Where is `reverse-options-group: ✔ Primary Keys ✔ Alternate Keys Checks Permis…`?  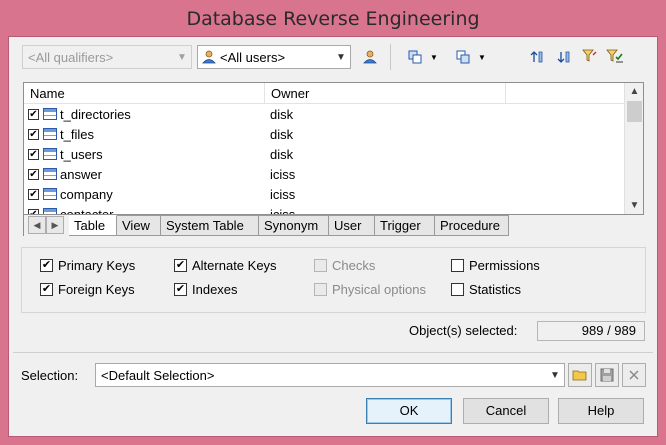 reverse-options-group: ✔ Primary Keys ✔ Alternate Keys Checks Permis… is located at coordinates (333, 280).